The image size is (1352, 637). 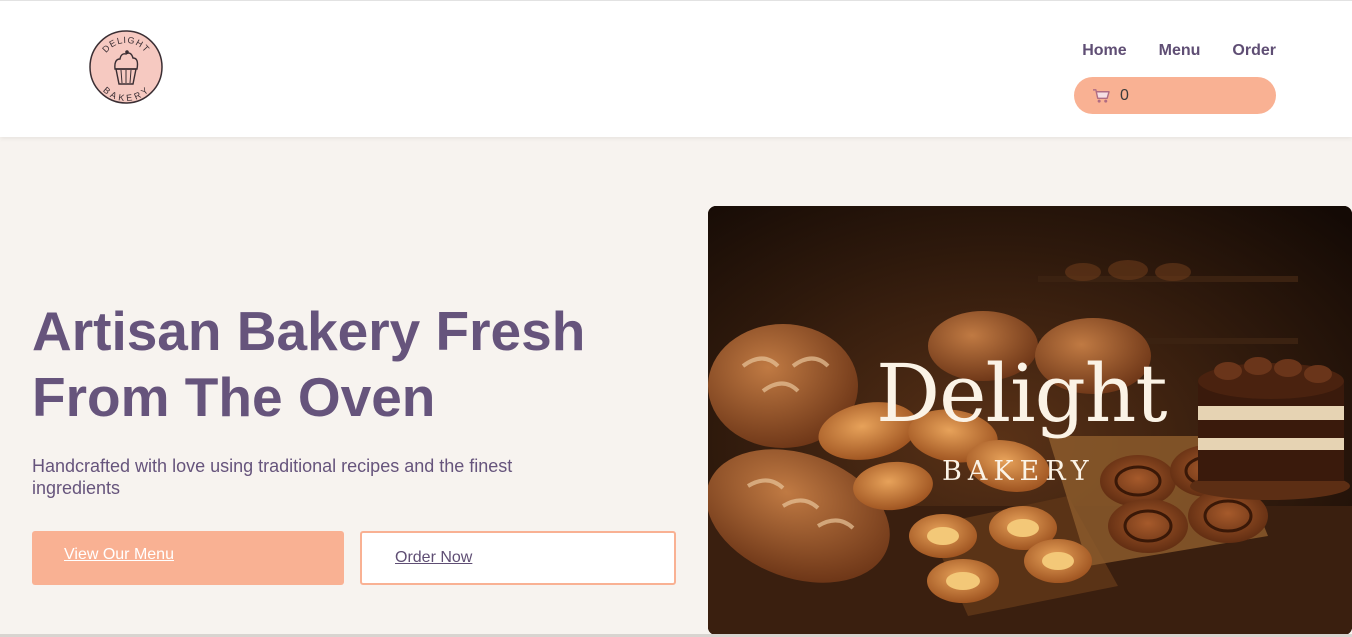 I want to click on image-subtitle-text: BAKERY, so click(x=1018, y=471).